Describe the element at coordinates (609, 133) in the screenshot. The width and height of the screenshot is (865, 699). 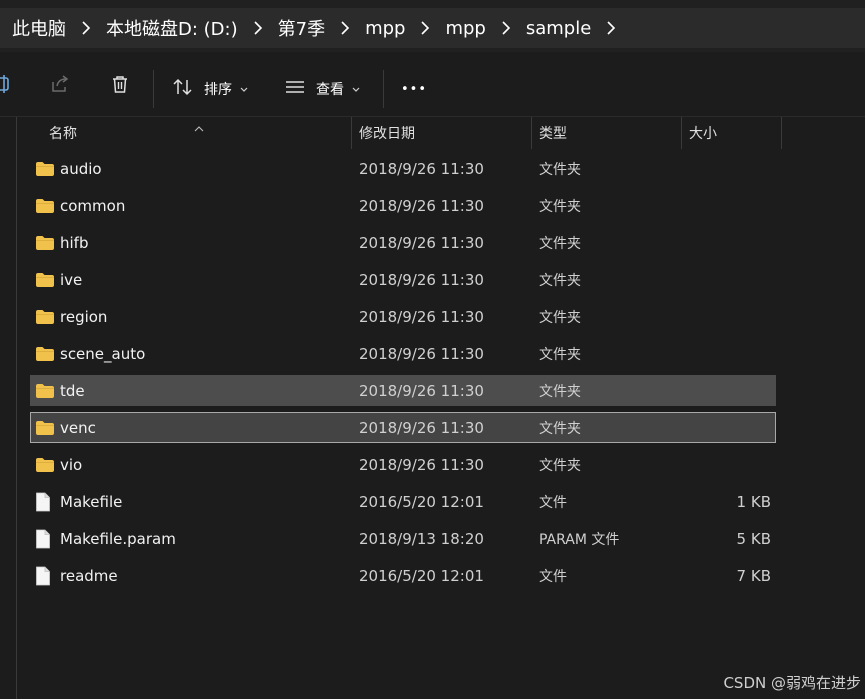
I see `column-header-type: 类型` at that location.